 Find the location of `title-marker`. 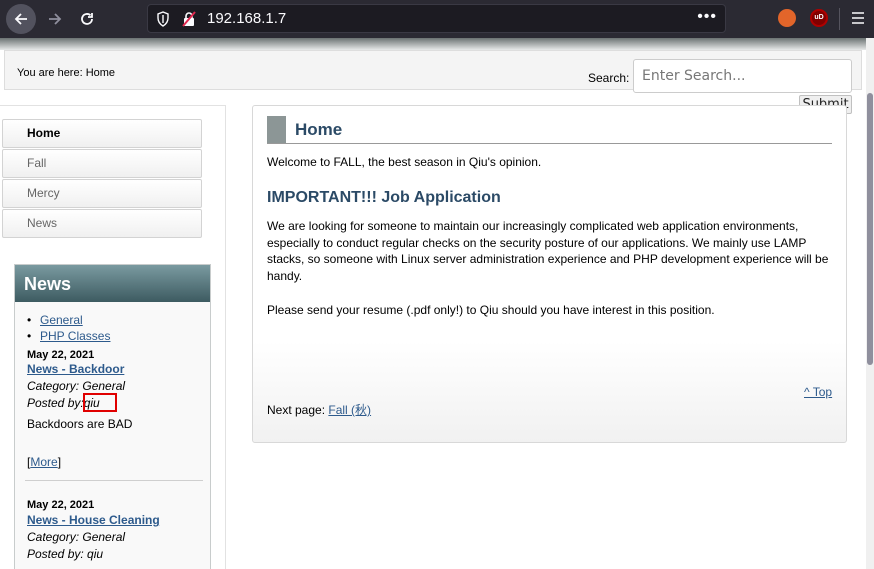

title-marker is located at coordinates (276, 129).